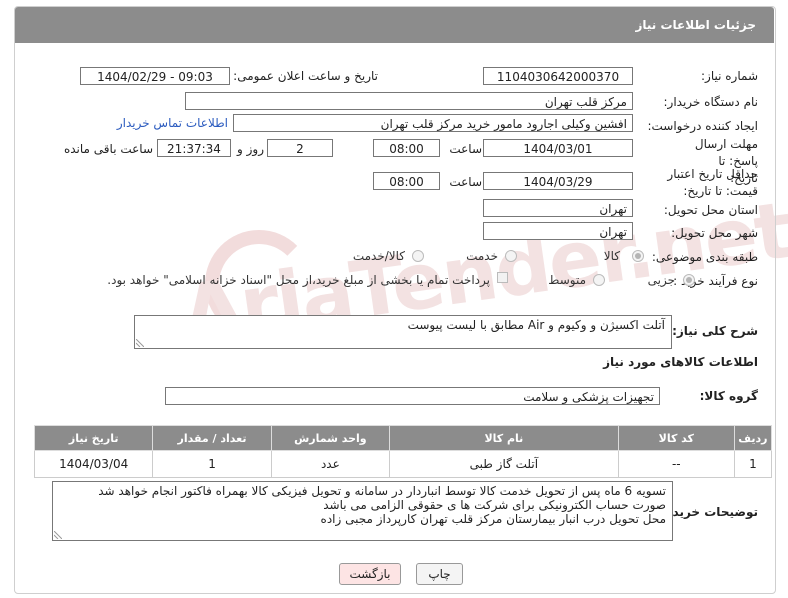  I want to click on city-field: تهران, so click(558, 231).